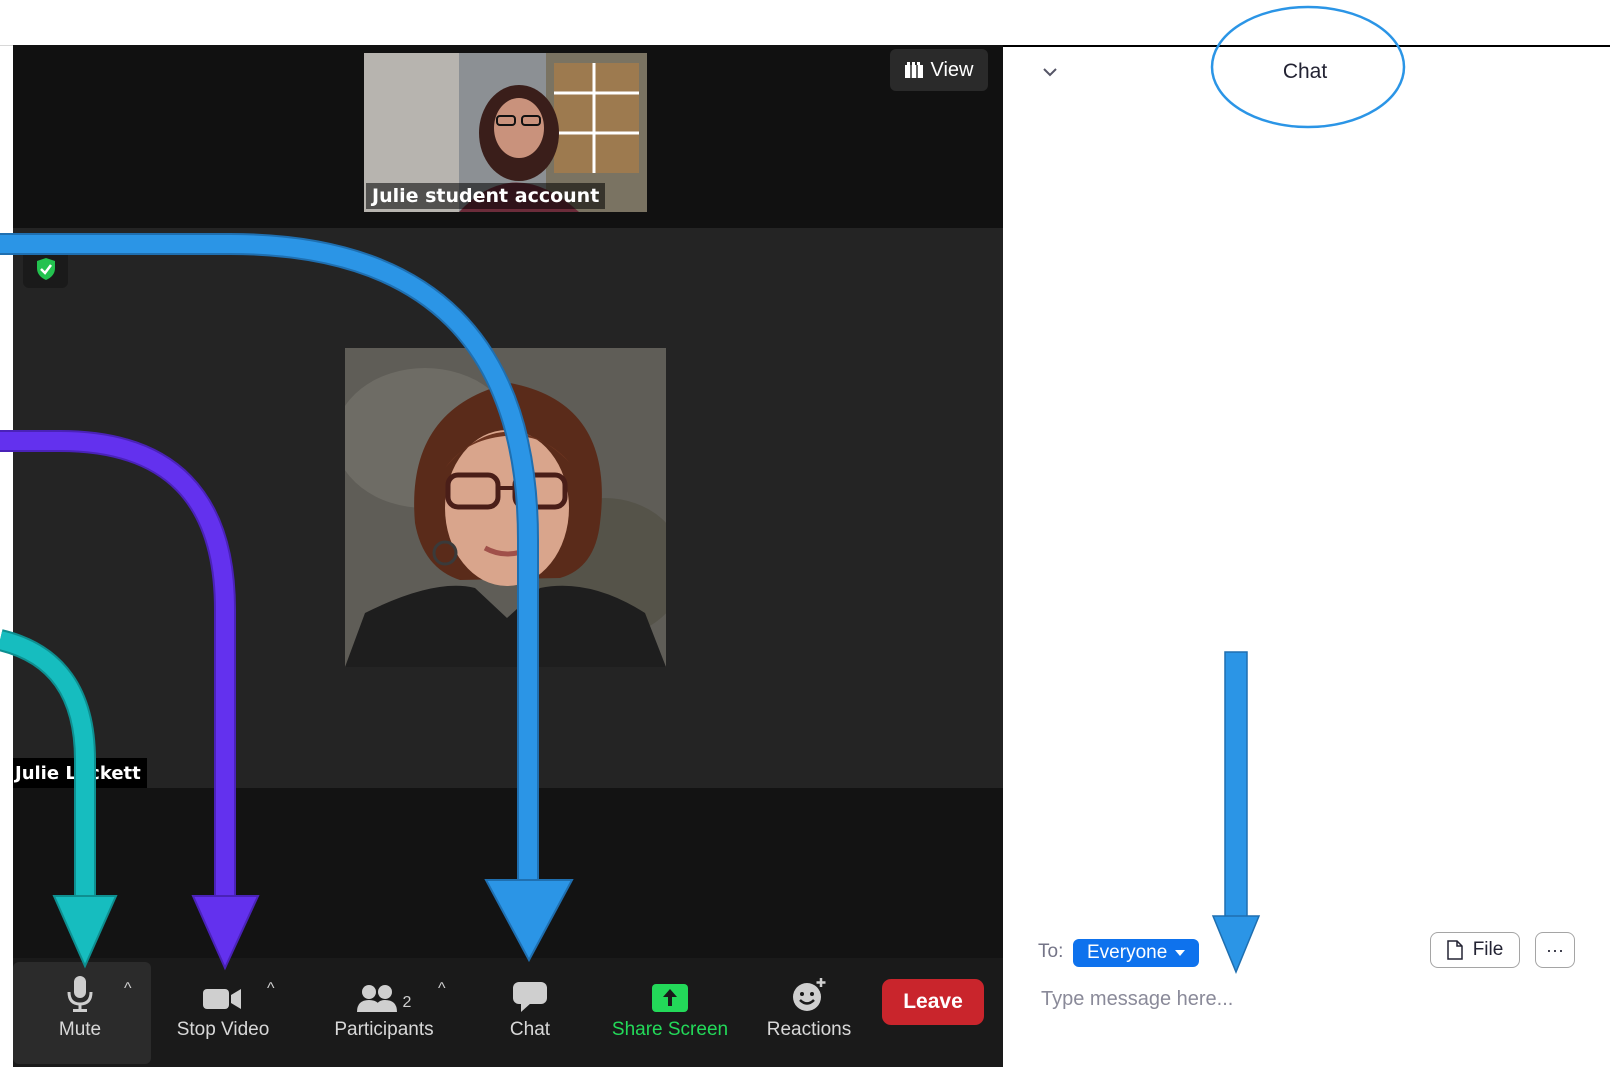  I want to click on leave-button: Leave, so click(933, 1002).